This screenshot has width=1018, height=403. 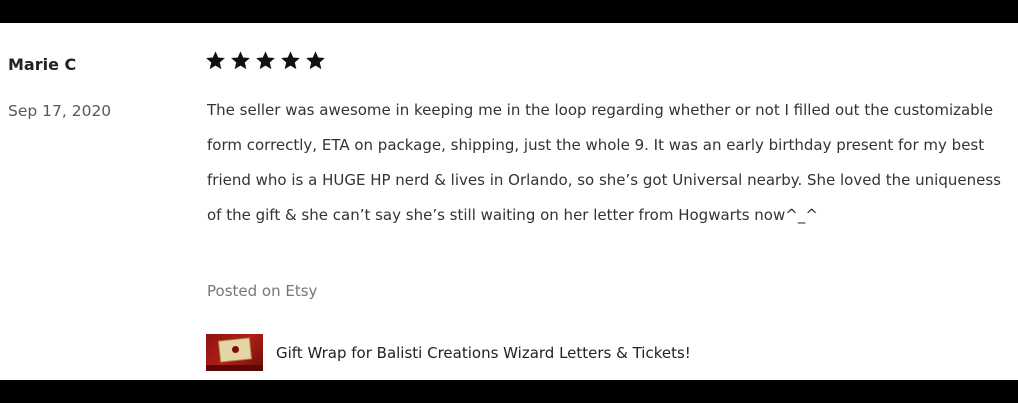 I want to click on star-rating, so click(x=265, y=60).